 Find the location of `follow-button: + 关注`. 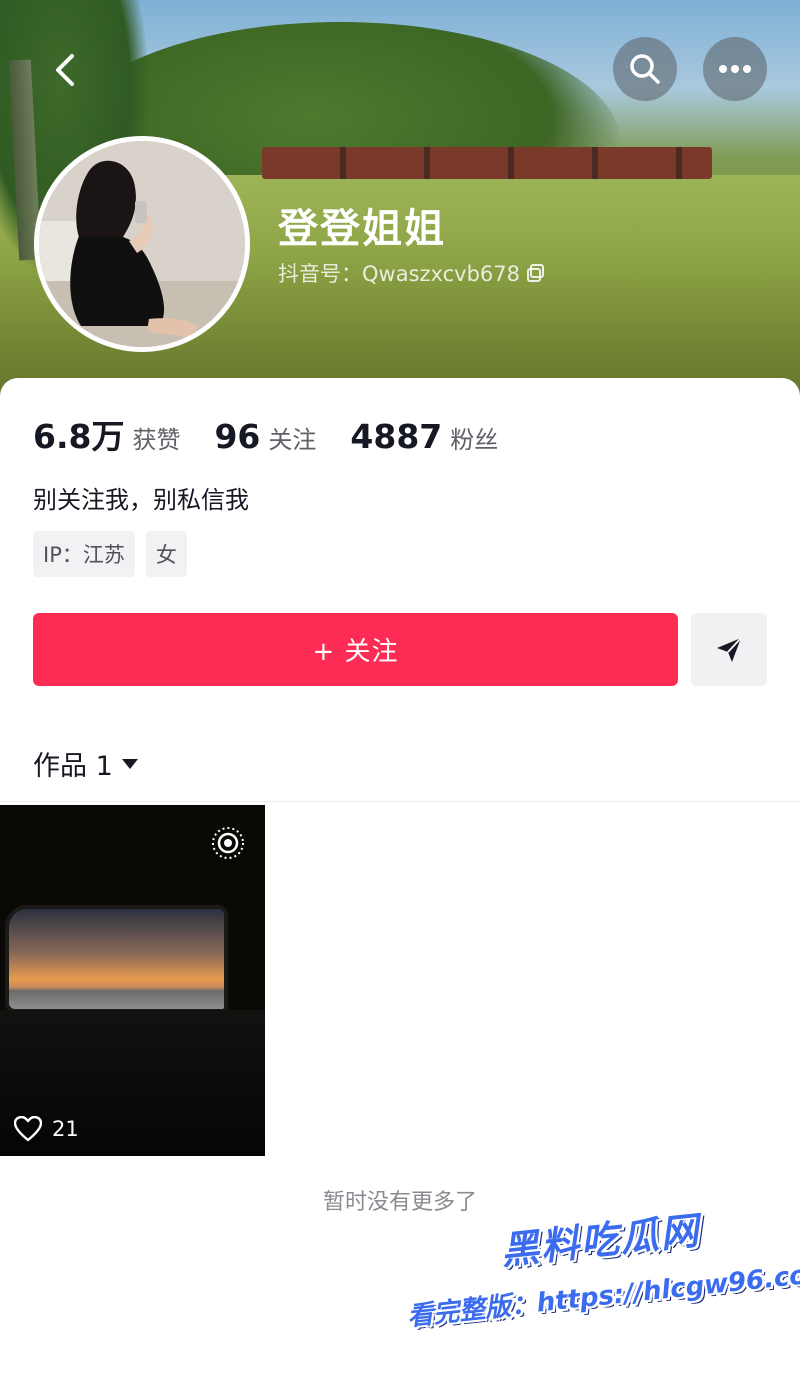

follow-button: + 关注 is located at coordinates (355, 649).